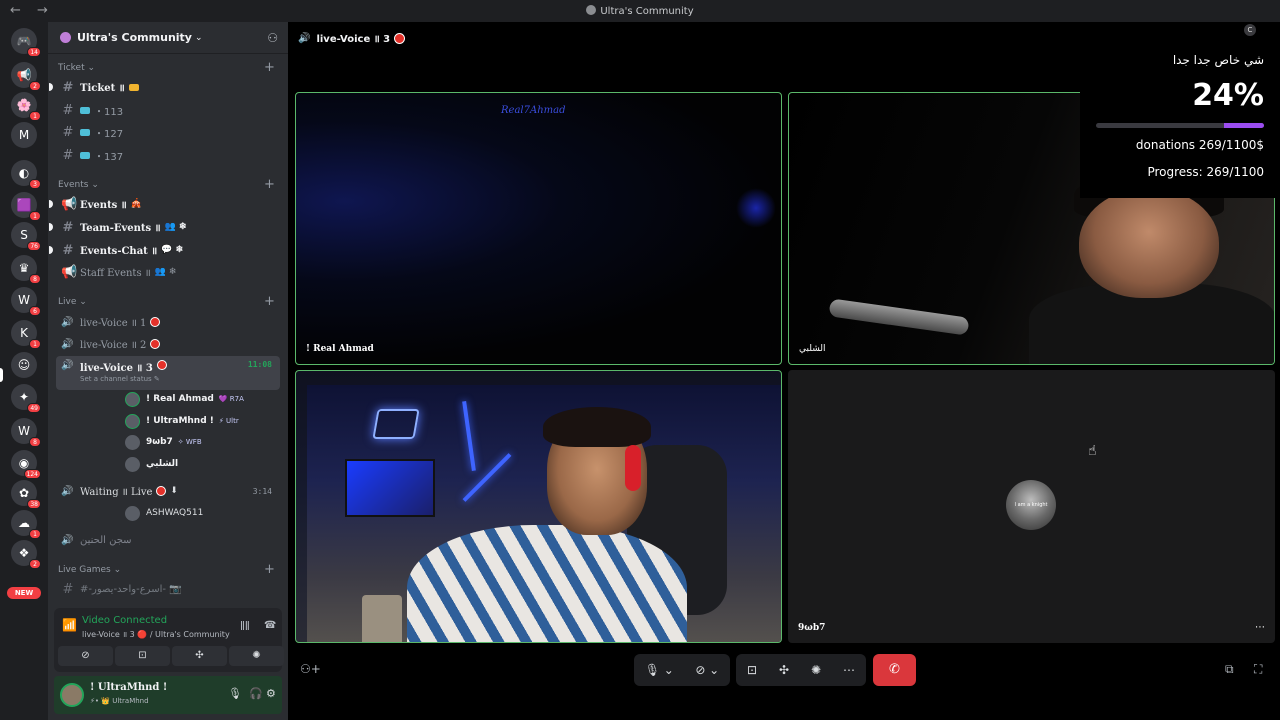  Describe the element at coordinates (163, 442) in the screenshot. I see `voice-user: 9ωb7 ✧ WFB` at that location.